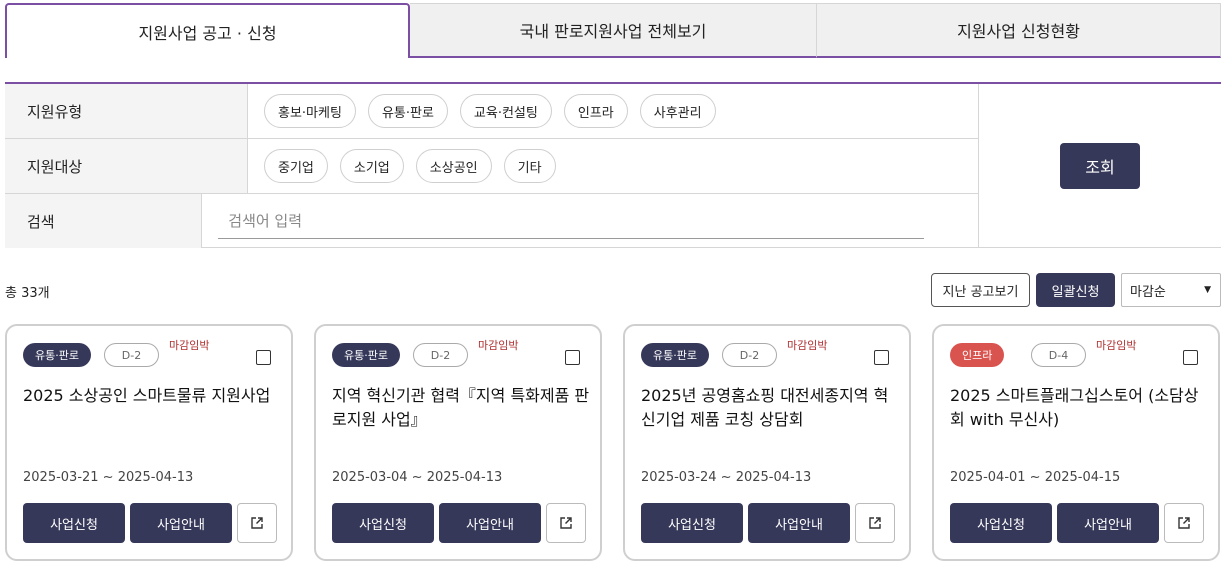 Image resolution: width=1230 pixels, height=572 pixels. I want to click on search-wrap, so click(590, 221).